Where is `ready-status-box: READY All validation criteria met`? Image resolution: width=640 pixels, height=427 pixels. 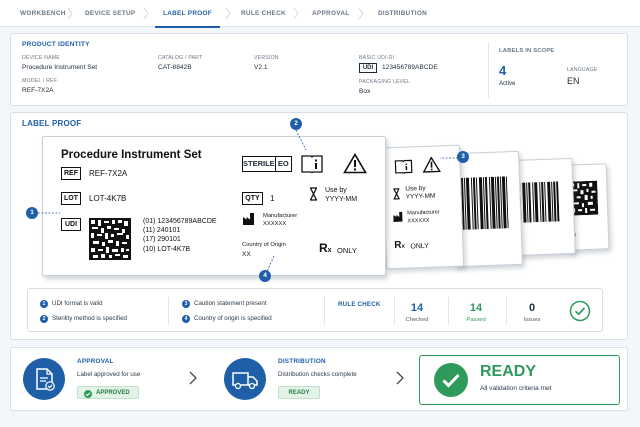
ready-status-box: READY All validation criteria met is located at coordinates (519, 380).